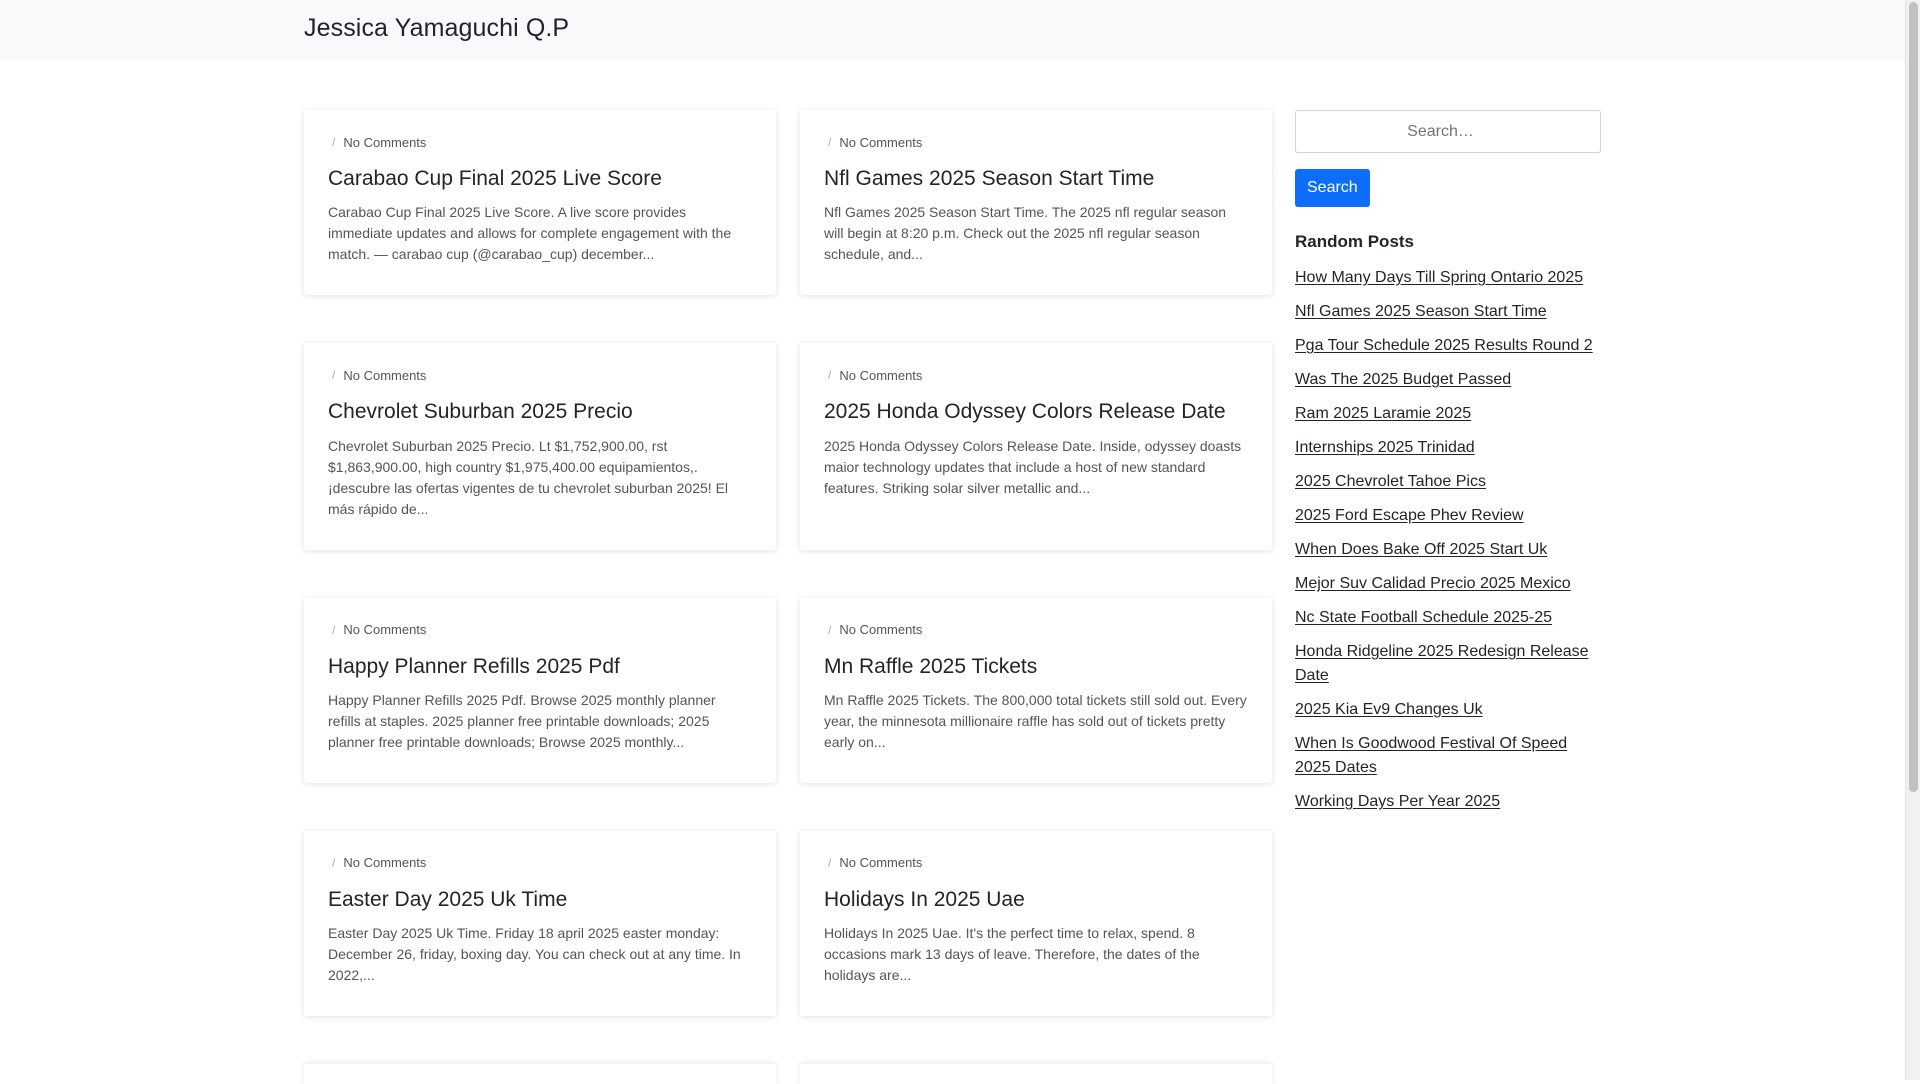  What do you see at coordinates (1397, 801) in the screenshot?
I see `random-post-link: Working Days Per Year 2025` at bounding box center [1397, 801].